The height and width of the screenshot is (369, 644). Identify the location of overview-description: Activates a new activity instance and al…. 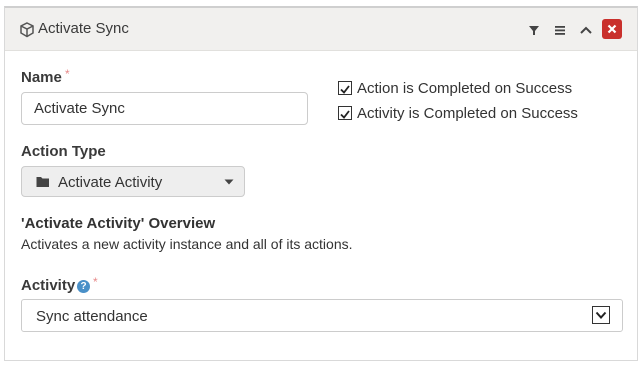
(187, 244).